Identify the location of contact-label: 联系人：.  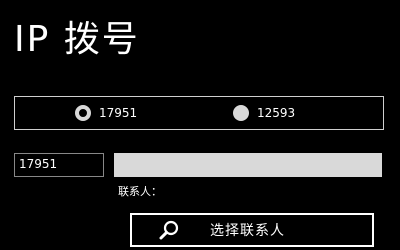
(140, 191).